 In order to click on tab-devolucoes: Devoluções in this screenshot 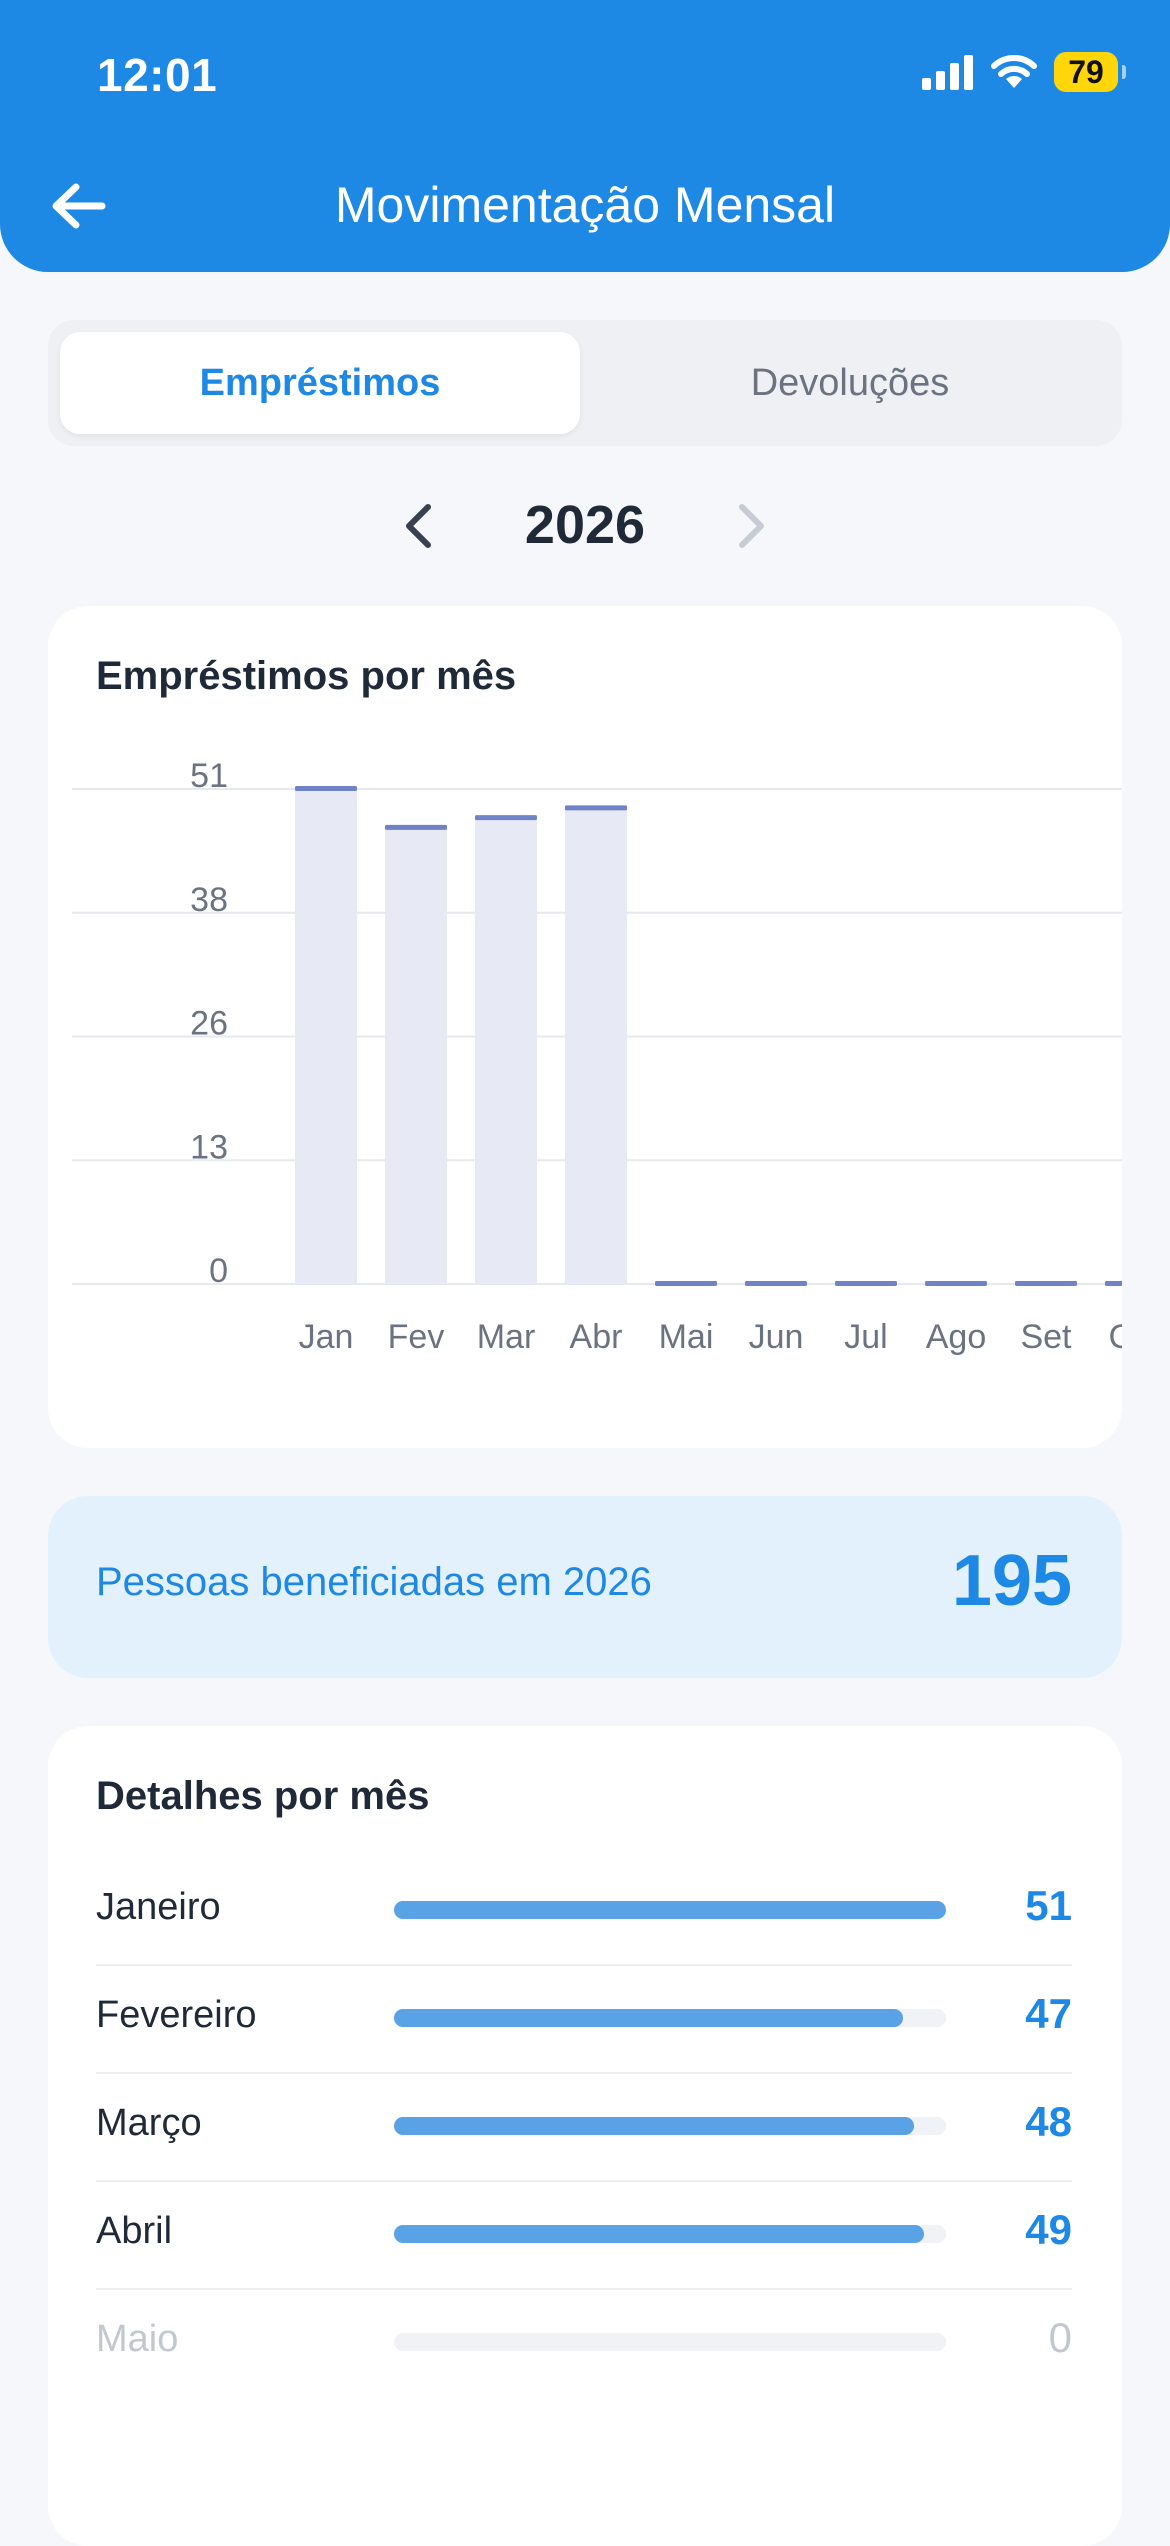, I will do `click(850, 383)`.